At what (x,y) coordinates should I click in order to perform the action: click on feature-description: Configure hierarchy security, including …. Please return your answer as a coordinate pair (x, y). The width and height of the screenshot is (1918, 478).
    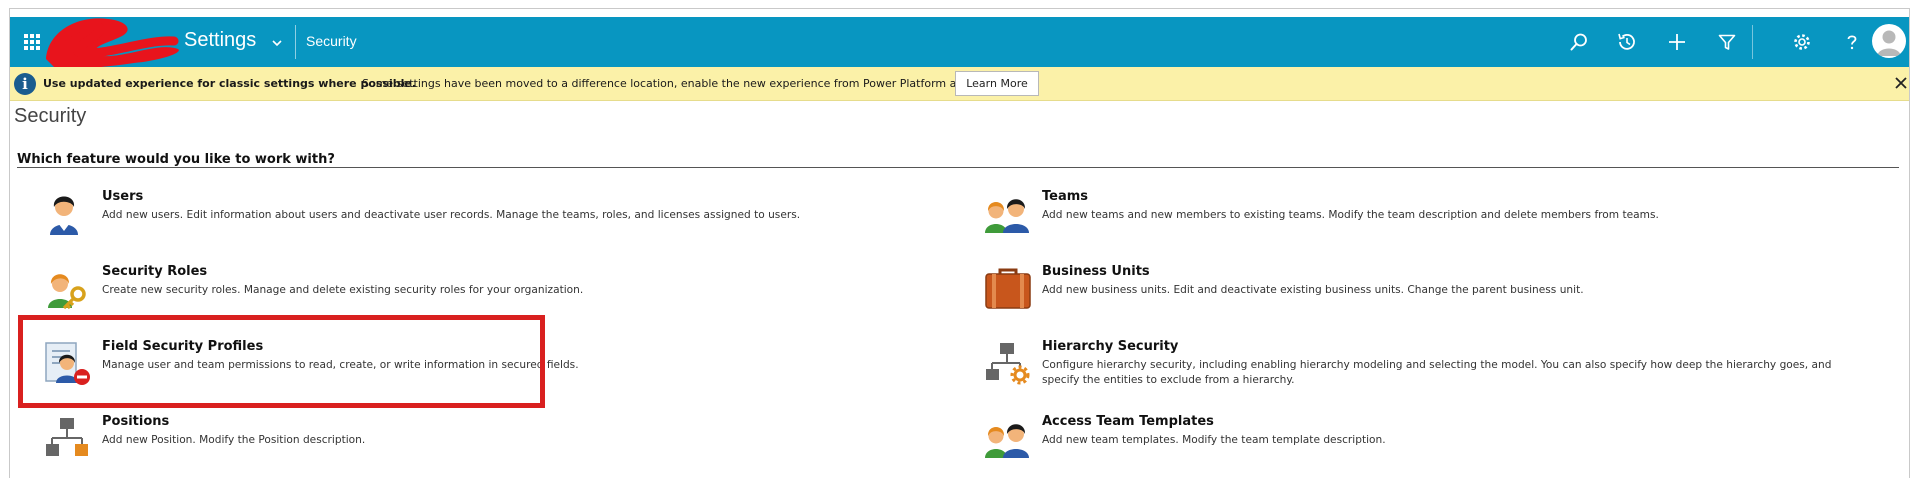
    Looking at the image, I should click on (1437, 372).